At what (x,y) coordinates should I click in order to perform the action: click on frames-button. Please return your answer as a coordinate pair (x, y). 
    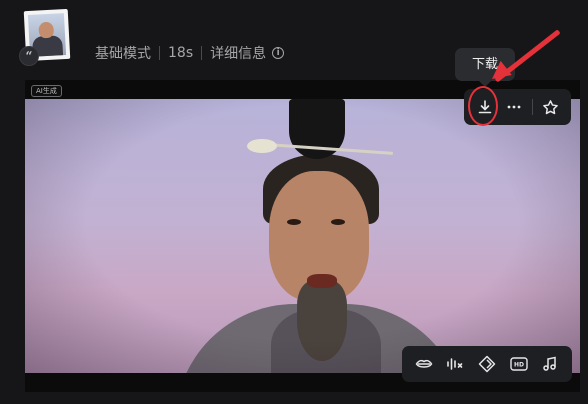
    Looking at the image, I should click on (487, 364).